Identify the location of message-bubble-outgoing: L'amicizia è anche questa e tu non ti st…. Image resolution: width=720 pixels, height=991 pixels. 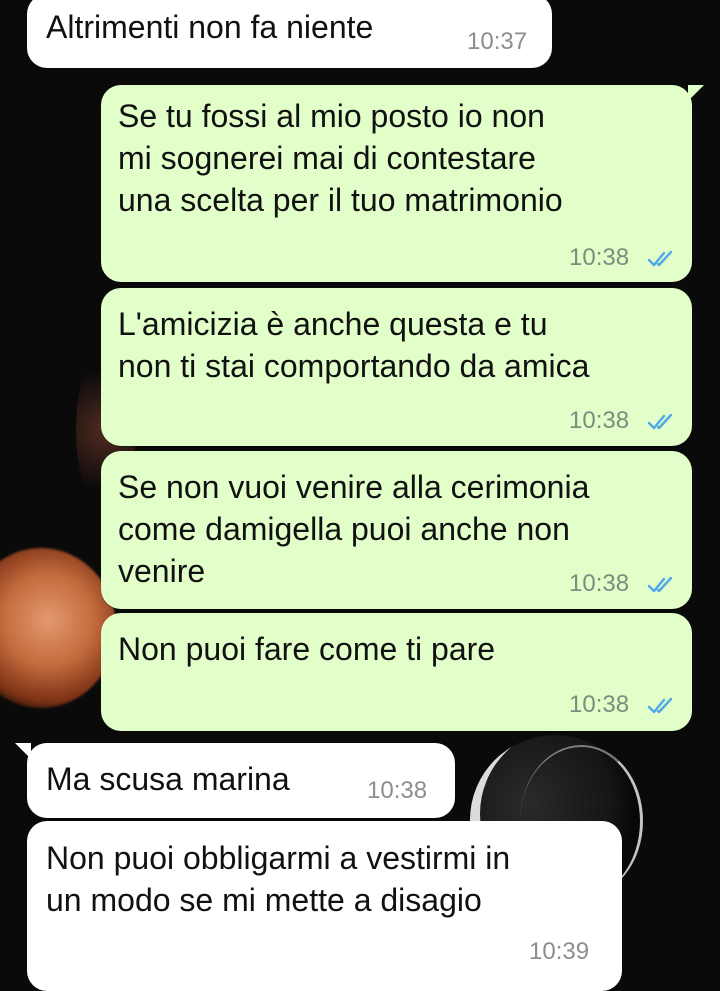
(396, 367).